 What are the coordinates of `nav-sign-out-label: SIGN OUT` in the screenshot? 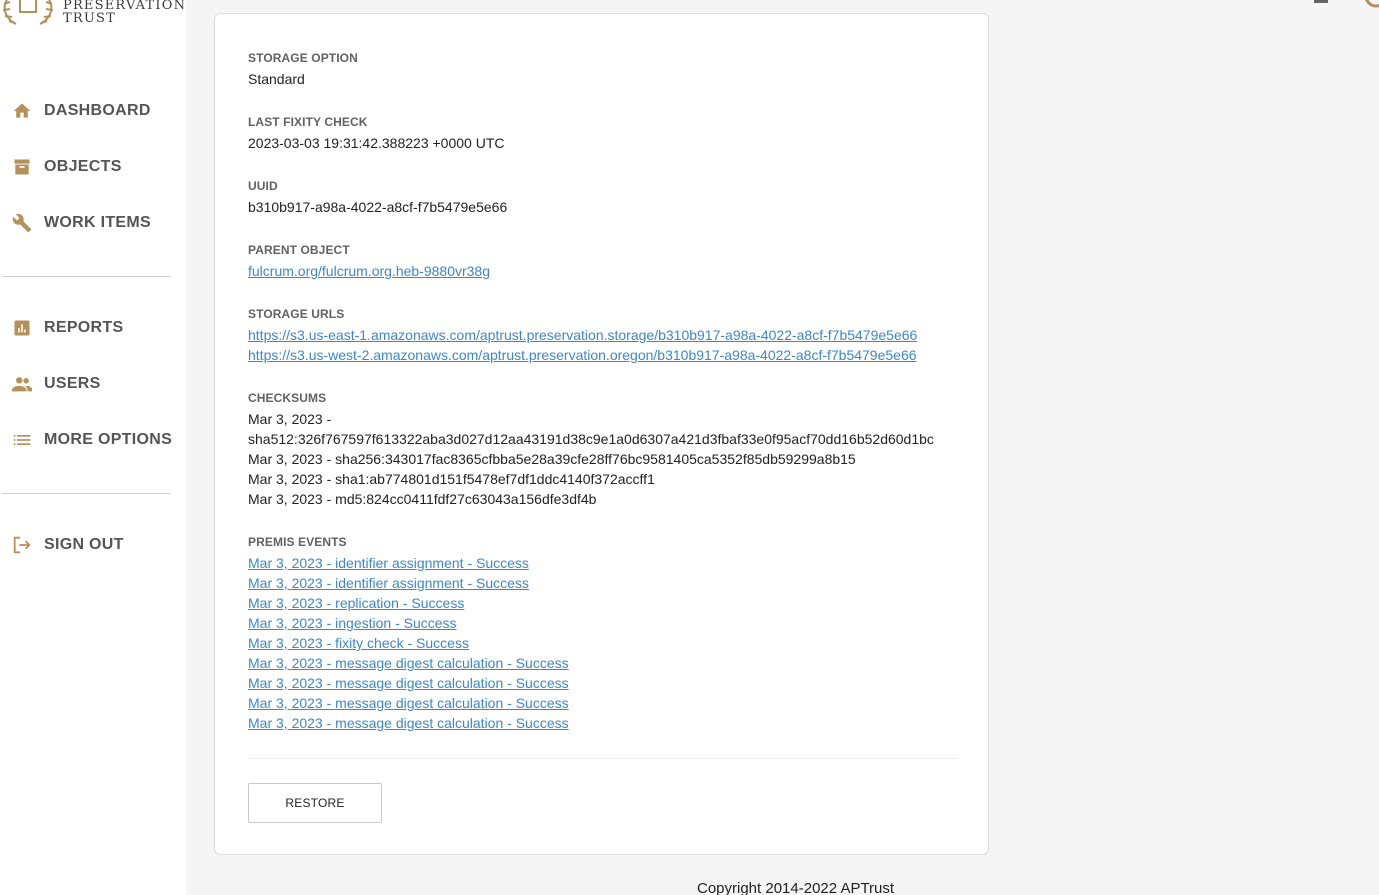 It's located at (84, 544).